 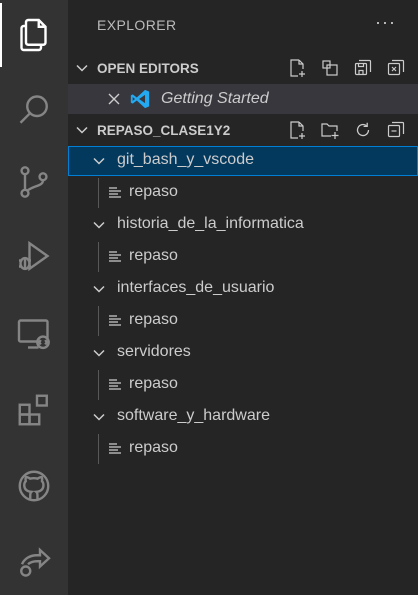 I want to click on new-file-button, so click(x=297, y=130).